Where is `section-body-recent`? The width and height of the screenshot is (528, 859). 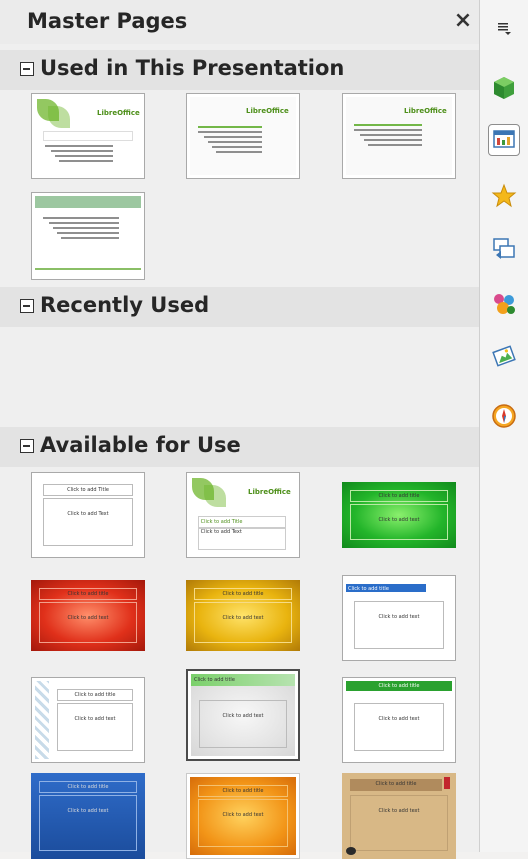 section-body-recent is located at coordinates (239, 375).